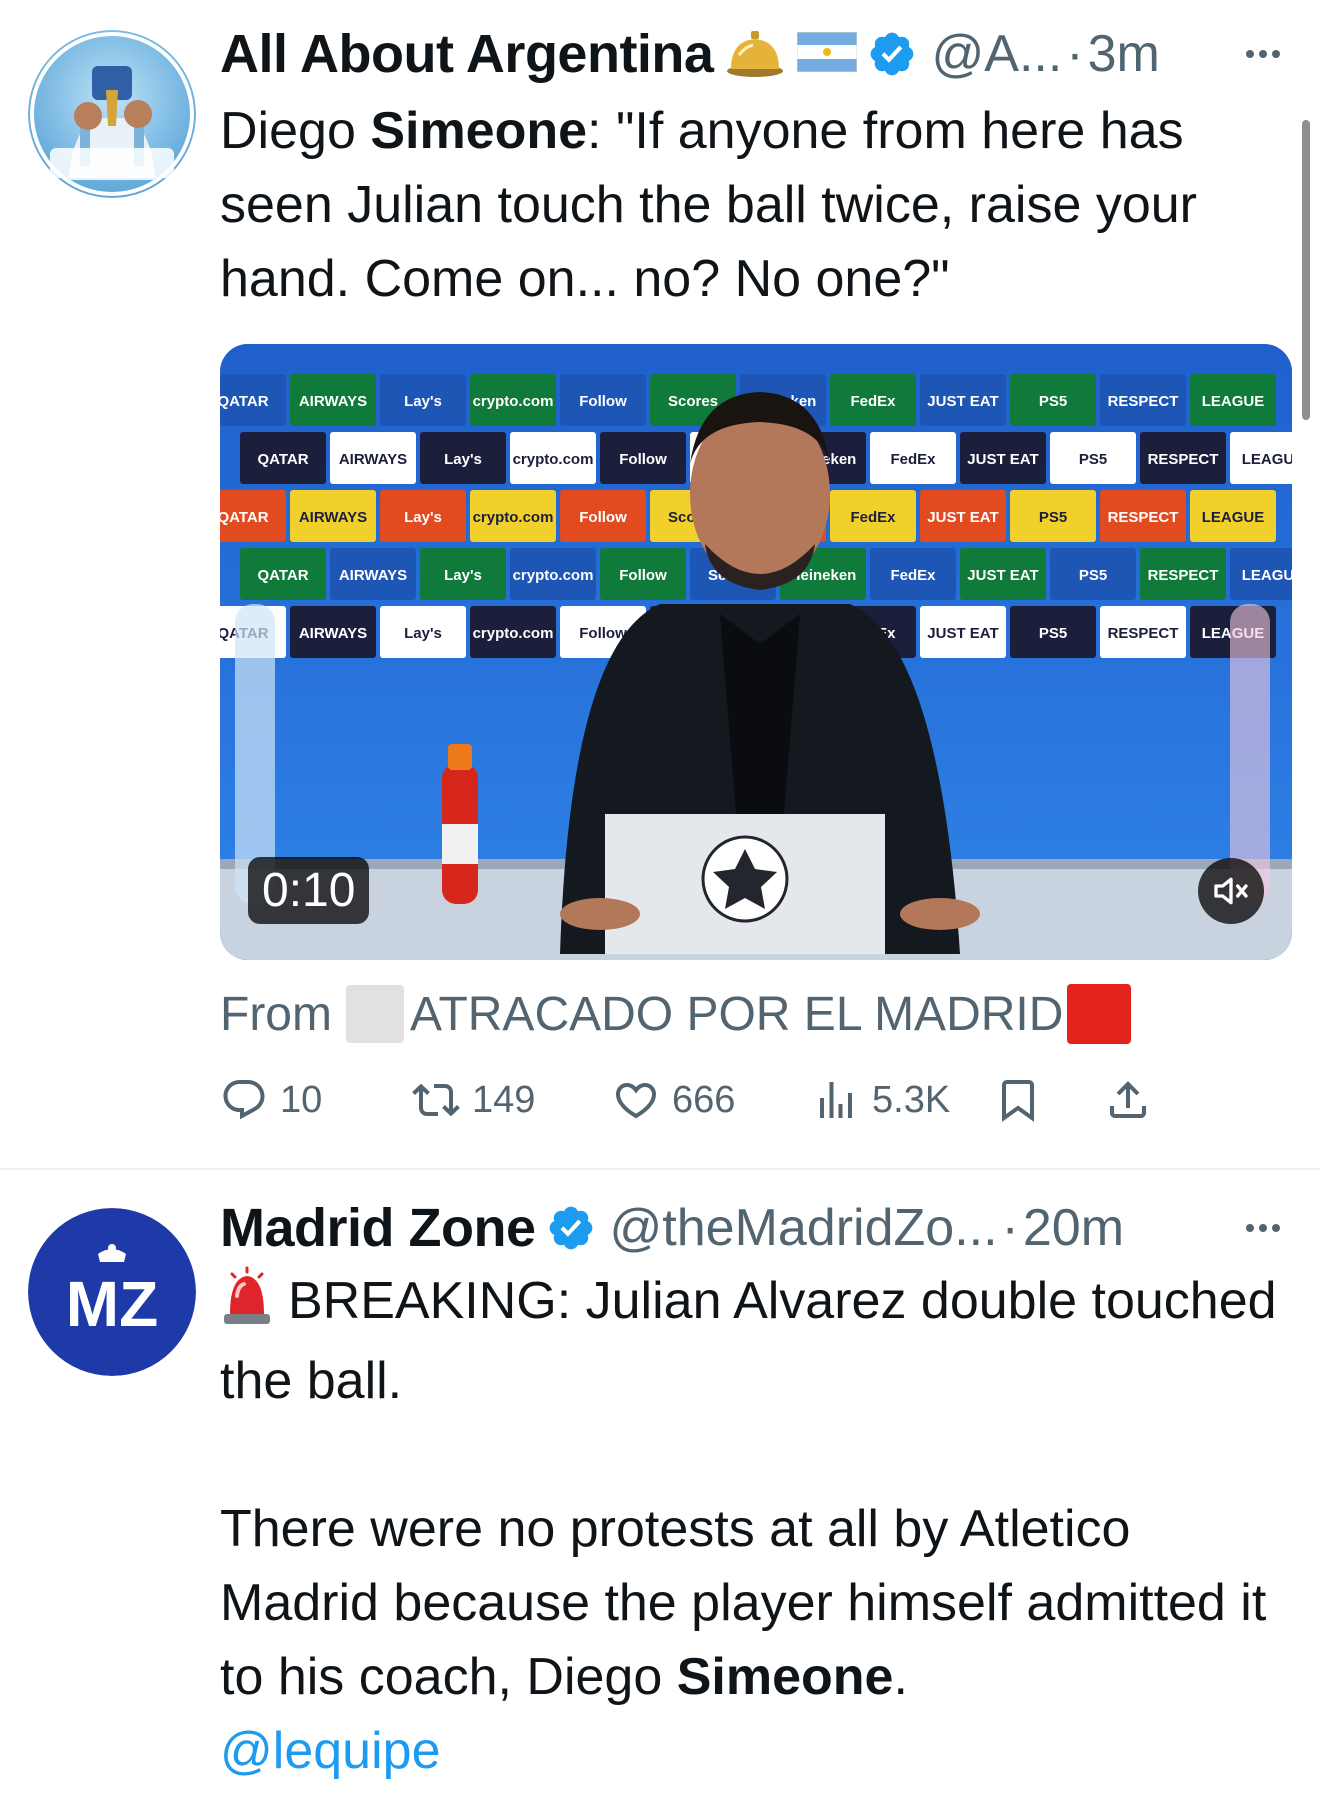 The height and width of the screenshot is (1800, 1320). I want to click on scrollbar, so click(1306, 270).